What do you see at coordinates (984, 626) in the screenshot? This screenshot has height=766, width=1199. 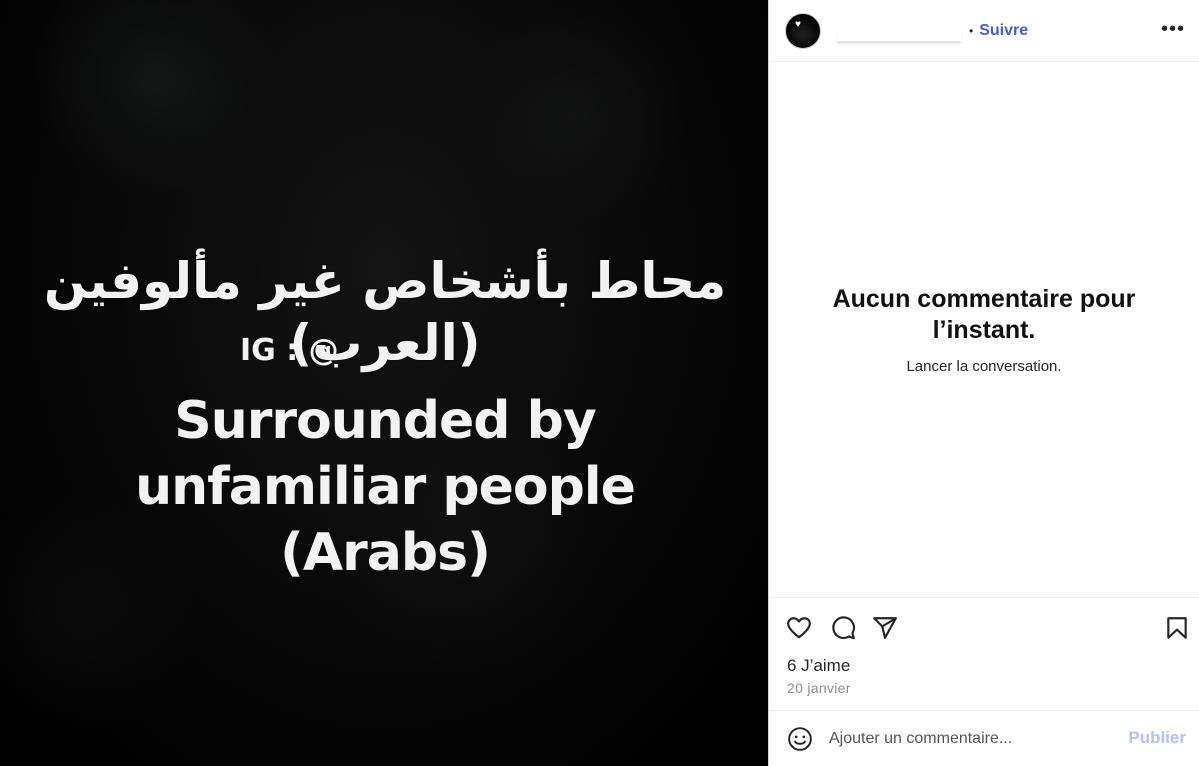 I see `action-bar` at bounding box center [984, 626].